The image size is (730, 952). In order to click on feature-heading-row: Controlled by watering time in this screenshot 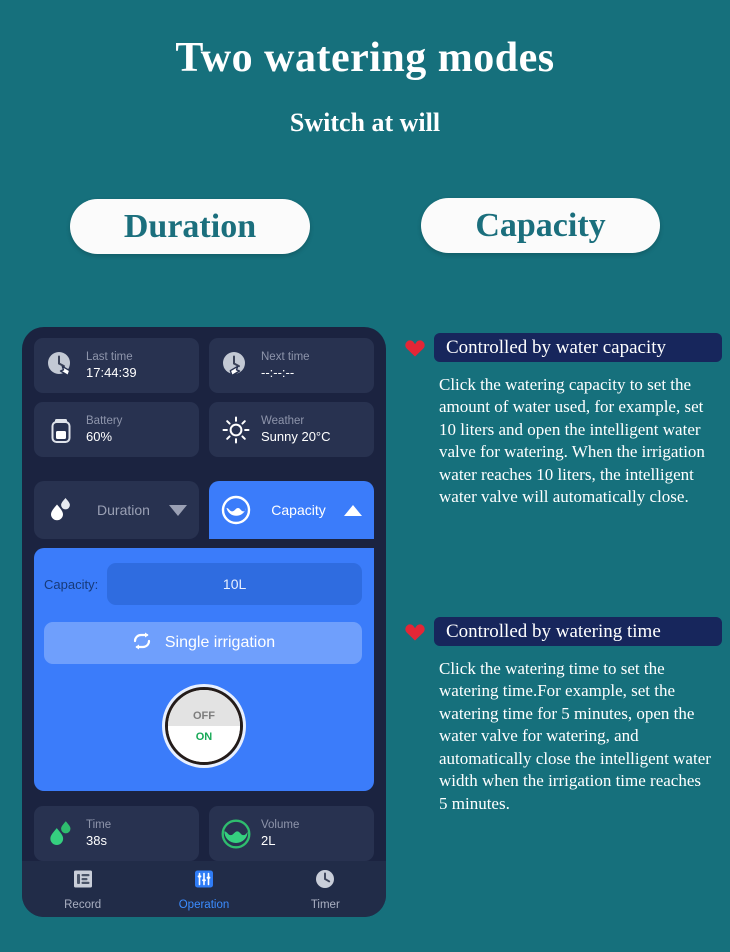, I will do `click(563, 631)`.